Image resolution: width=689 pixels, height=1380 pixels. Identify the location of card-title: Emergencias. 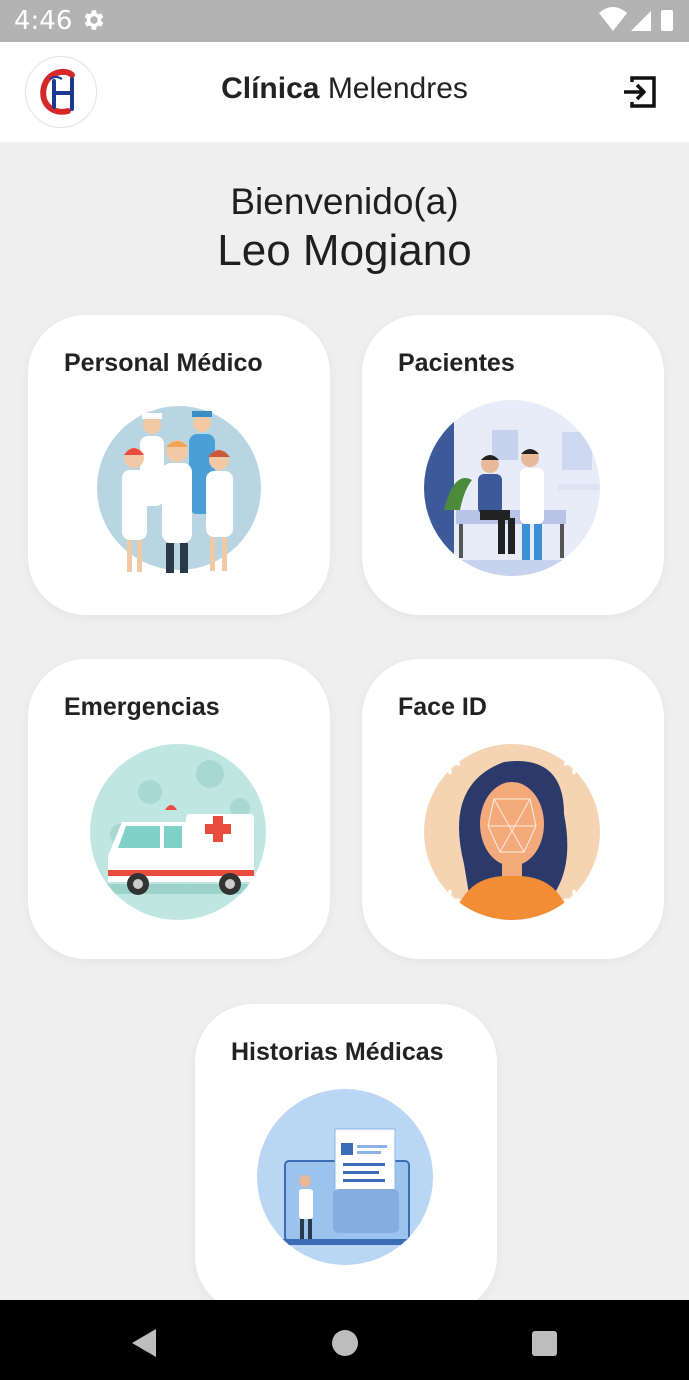
(142, 707).